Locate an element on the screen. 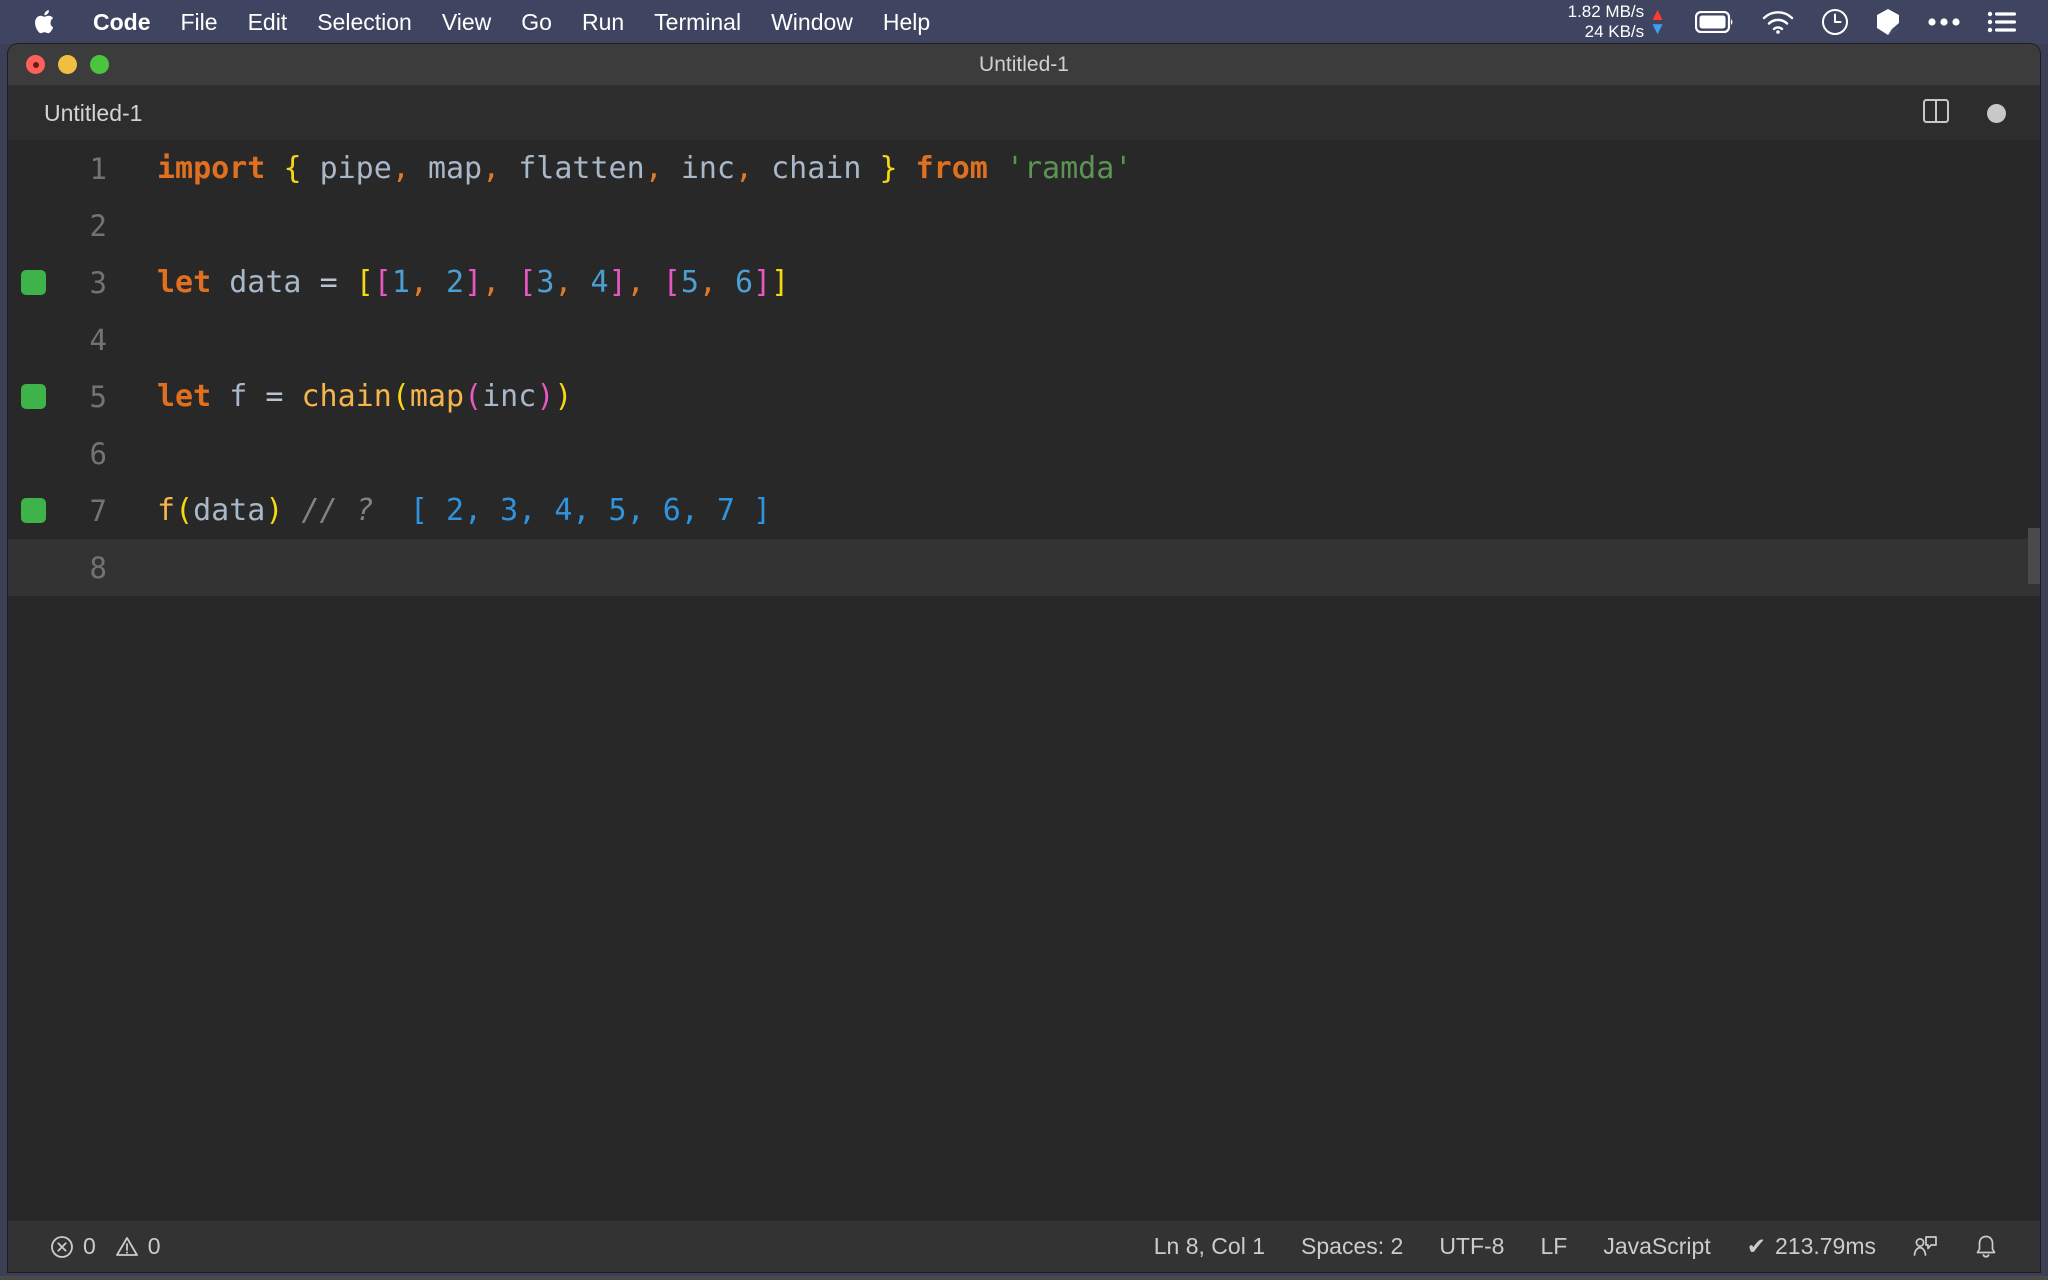  error-count: 0 is located at coordinates (89, 1246).